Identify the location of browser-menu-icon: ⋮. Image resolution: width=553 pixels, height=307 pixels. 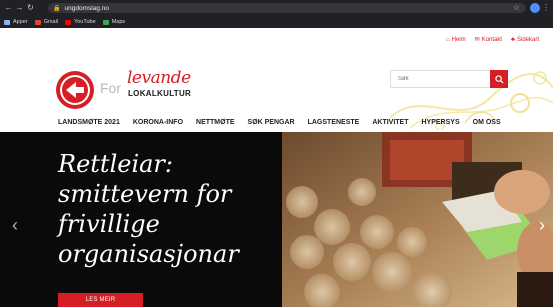
(546, 8).